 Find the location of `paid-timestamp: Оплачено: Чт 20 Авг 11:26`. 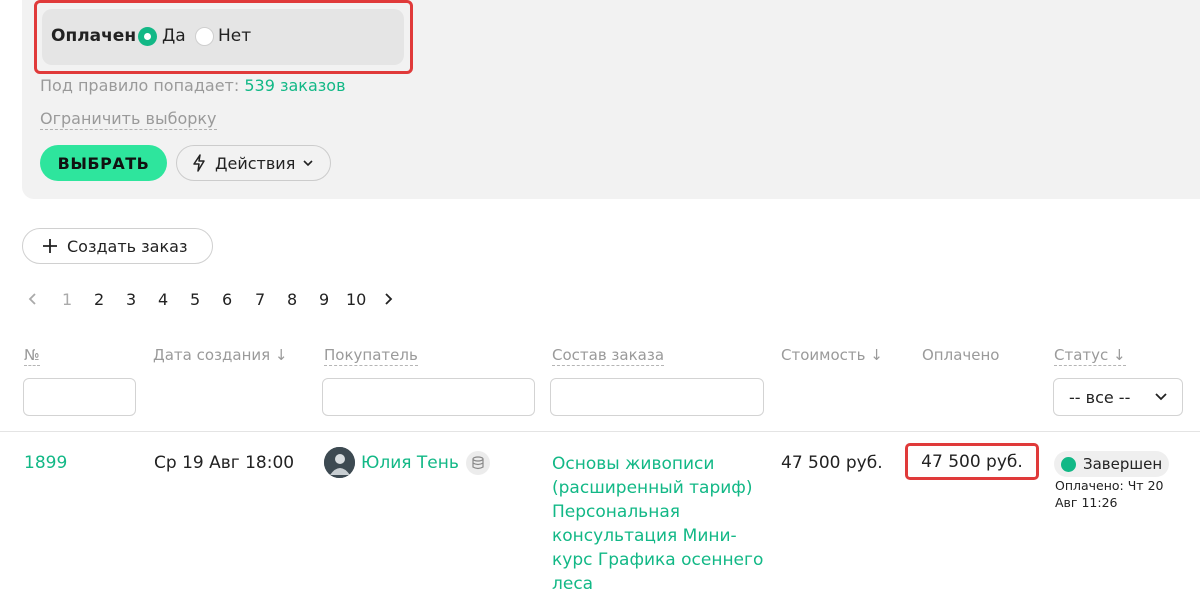

paid-timestamp: Оплачено: Чт 20 Авг 11:26 is located at coordinates (1109, 494).